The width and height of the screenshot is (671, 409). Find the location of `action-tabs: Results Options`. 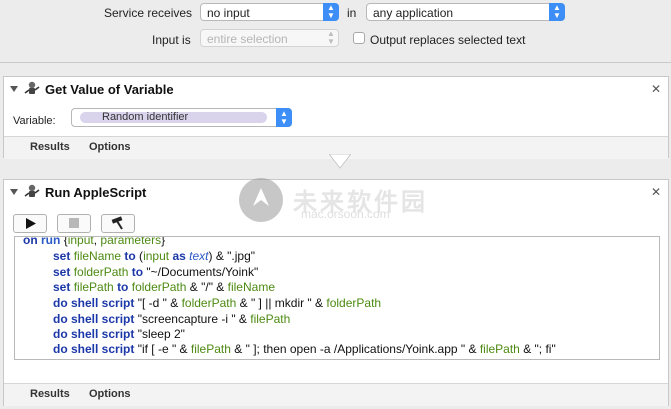

action-tabs: Results Options is located at coordinates (336, 394).